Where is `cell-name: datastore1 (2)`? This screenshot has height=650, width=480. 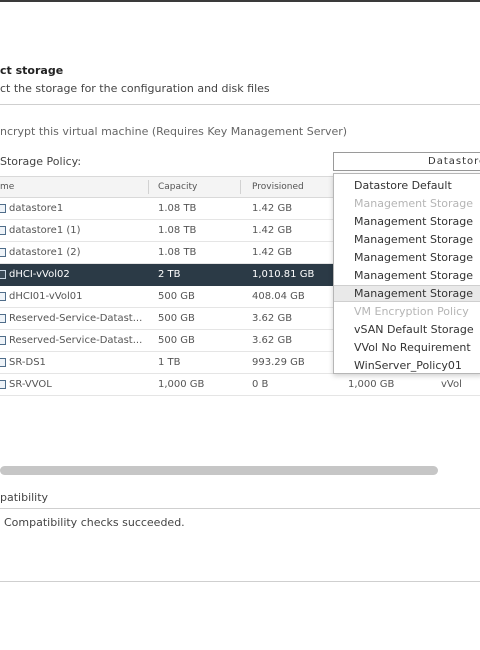 cell-name: datastore1 (2) is located at coordinates (45, 252).